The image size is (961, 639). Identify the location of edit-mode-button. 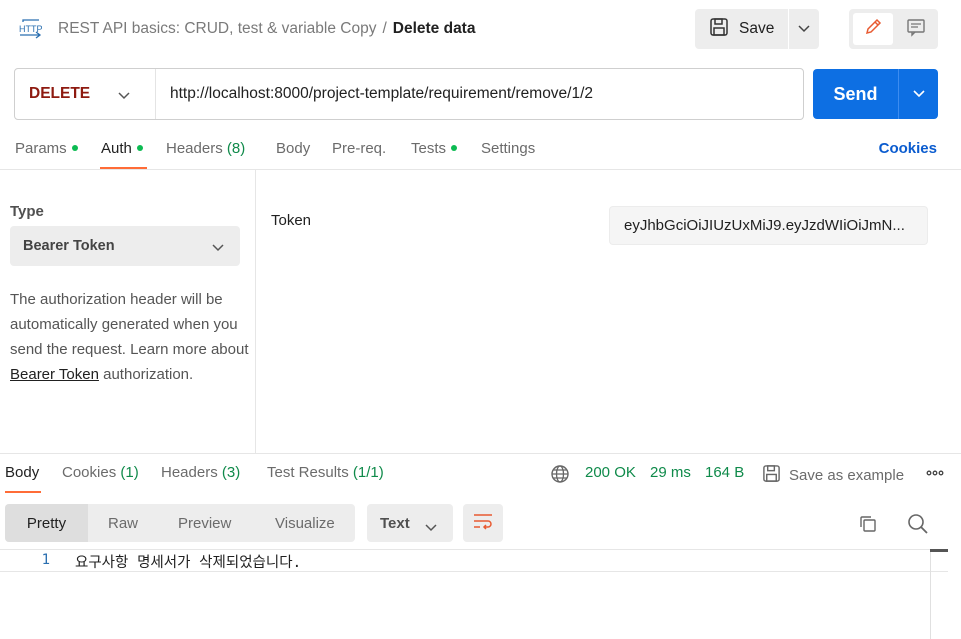
(873, 29).